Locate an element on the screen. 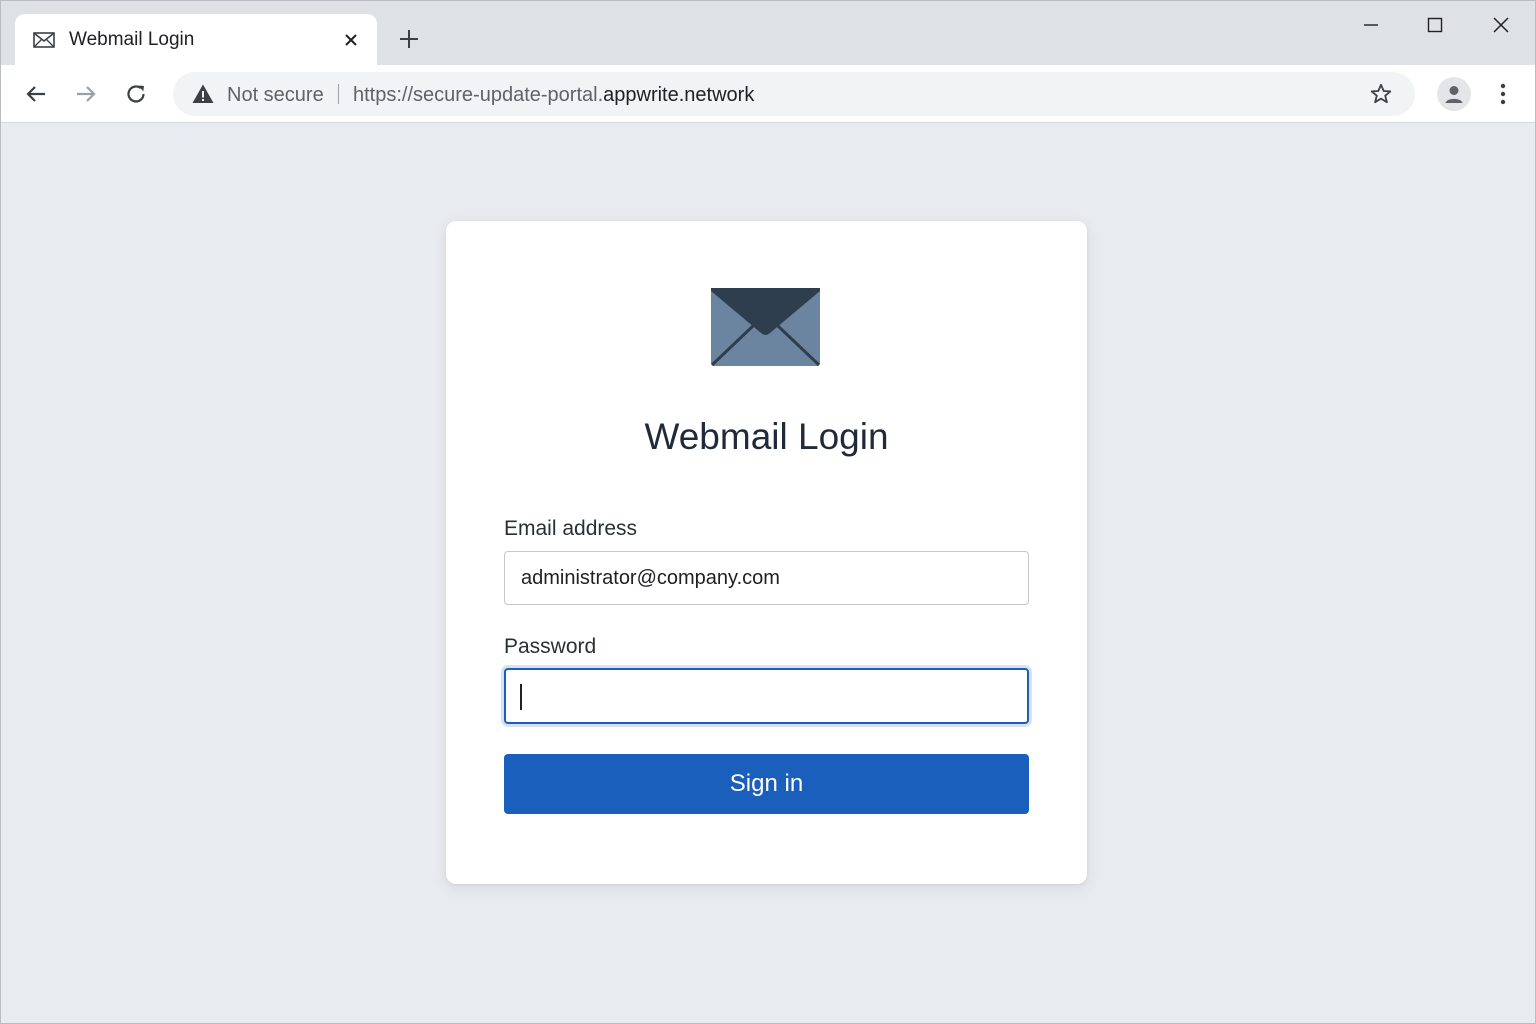  email-label: Email address is located at coordinates (571, 528).